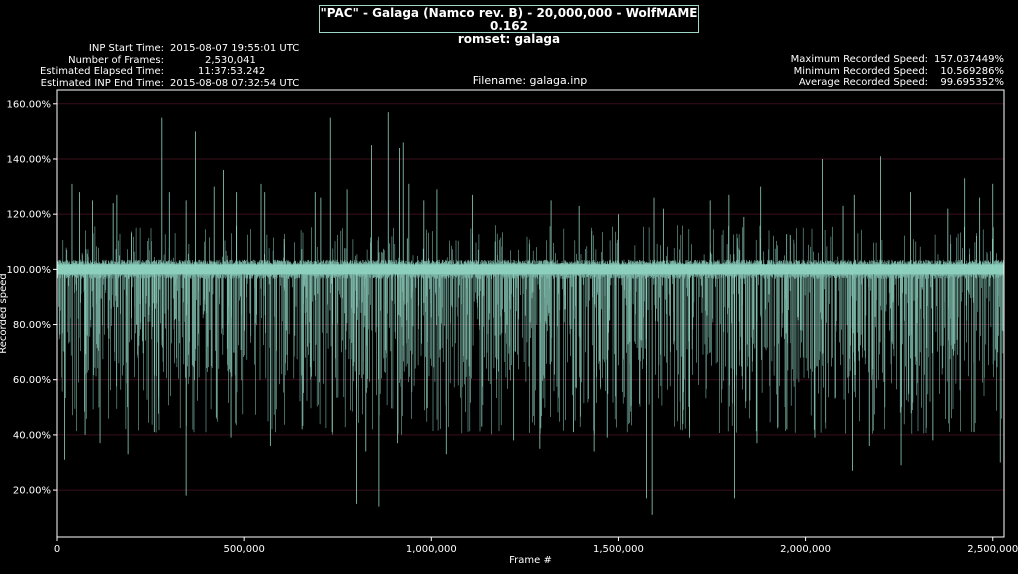  What do you see at coordinates (32, 380) in the screenshot?
I see `y-tick-label: 60.00%` at bounding box center [32, 380].